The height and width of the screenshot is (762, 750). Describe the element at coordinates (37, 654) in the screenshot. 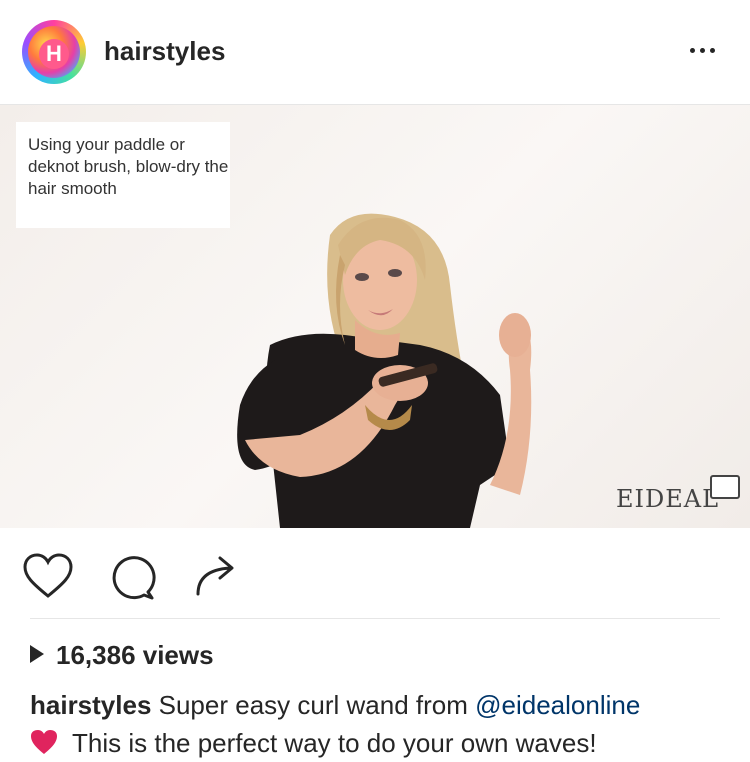

I see `play-triangle-icon` at that location.